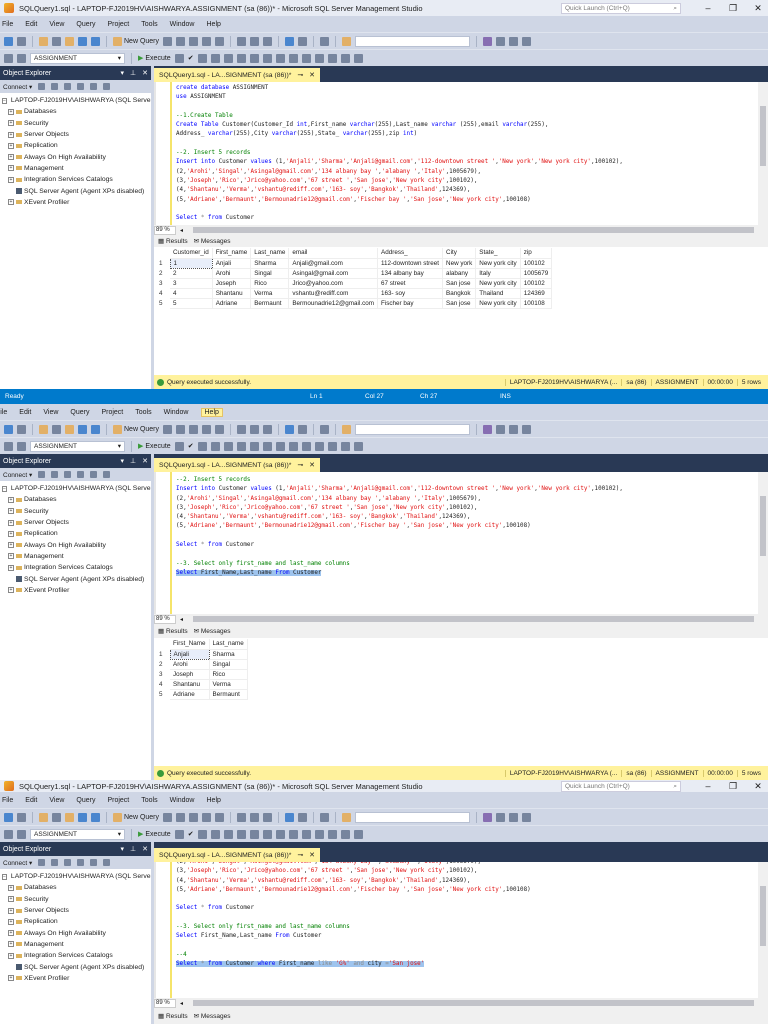  Describe the element at coordinates (290, 429) in the screenshot. I see `undo-icon` at that location.